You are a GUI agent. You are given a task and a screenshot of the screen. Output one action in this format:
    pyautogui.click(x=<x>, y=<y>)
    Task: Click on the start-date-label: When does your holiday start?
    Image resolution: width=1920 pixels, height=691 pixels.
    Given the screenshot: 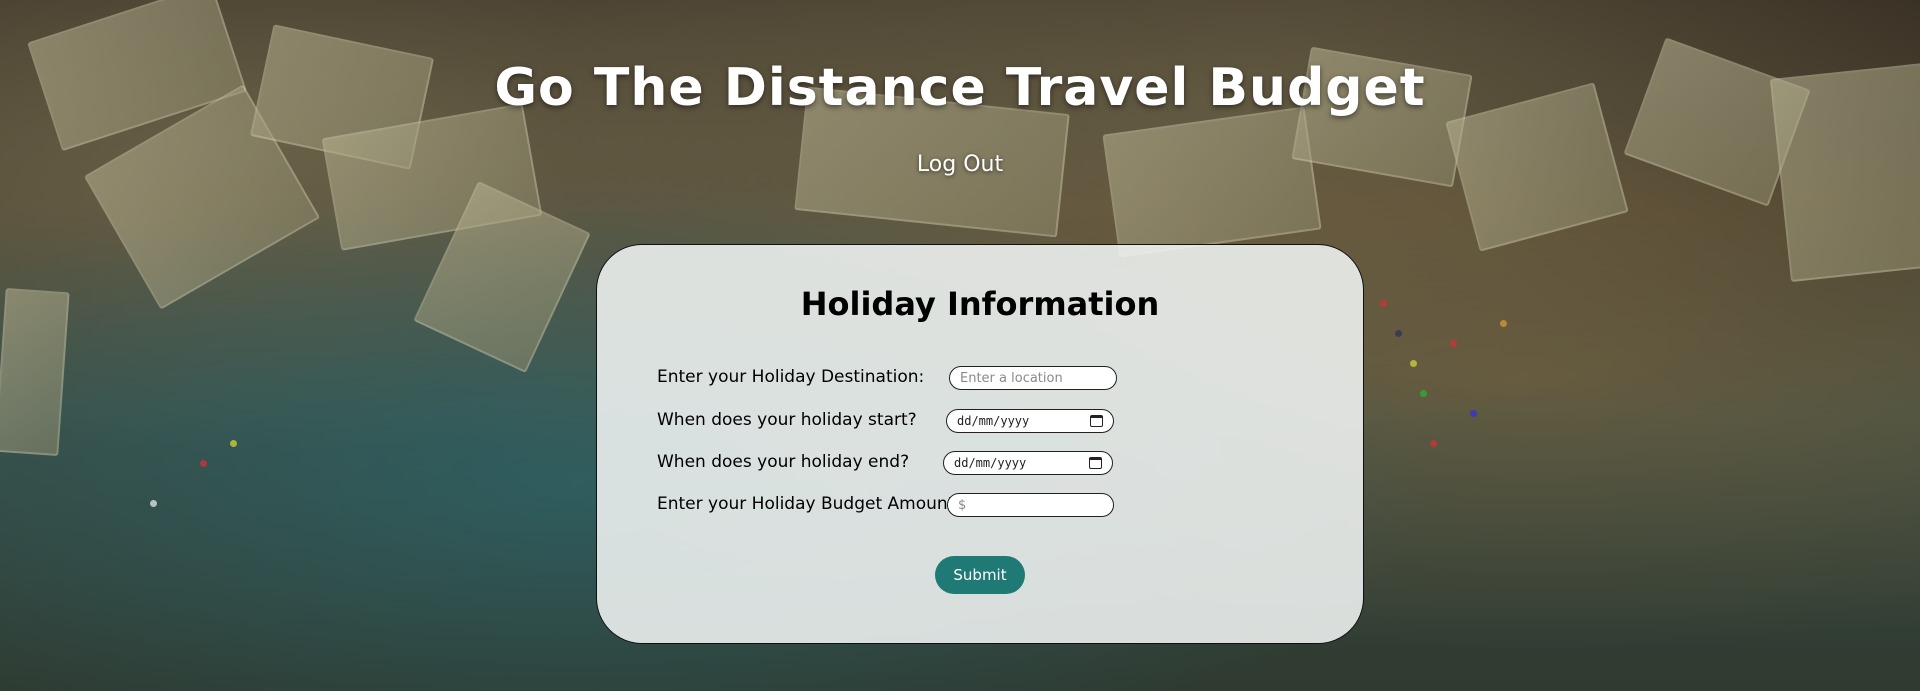 What is the action you would take?
    pyautogui.click(x=787, y=420)
    